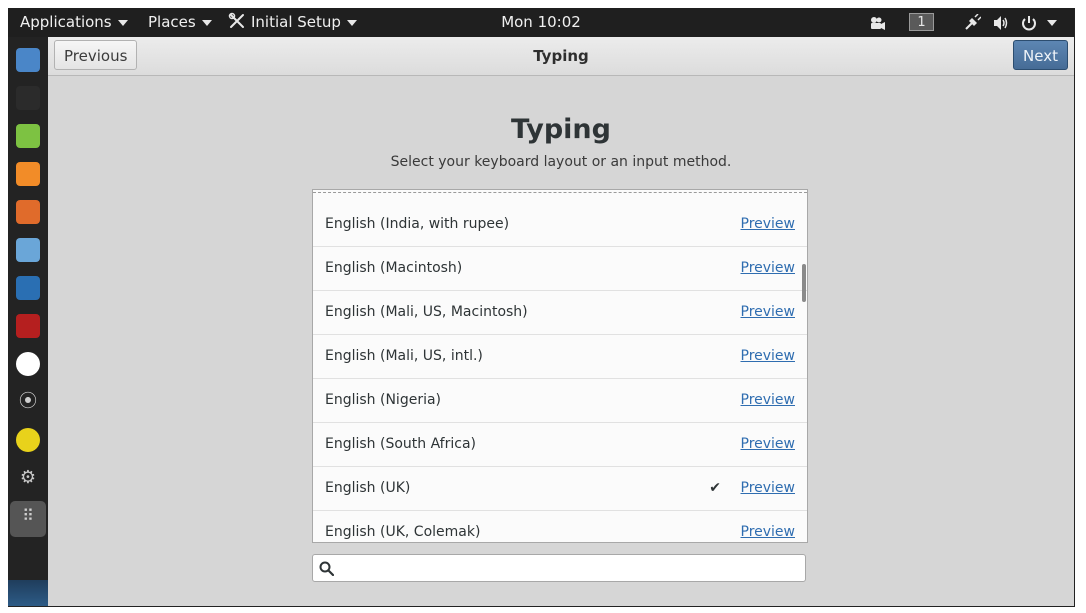 The width and height of the screenshot is (1086, 613). Describe the element at coordinates (560, 401) in the screenshot. I see `layout-row: English (Nigeria) Preview` at that location.